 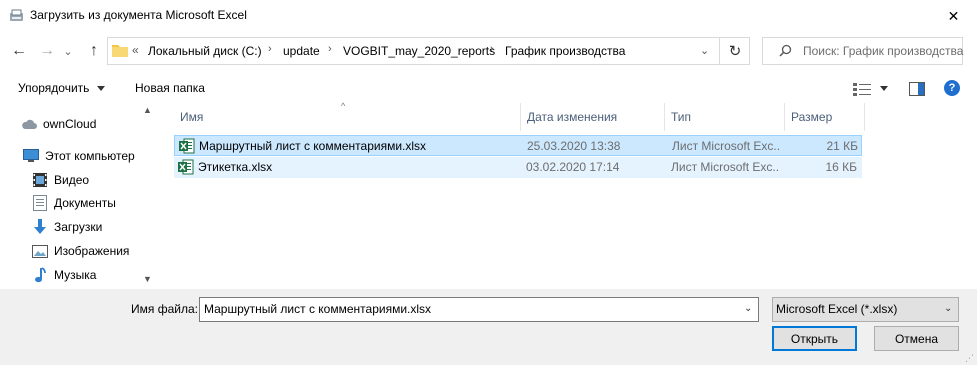 I want to click on up-button: ↑, so click(x=94, y=51).